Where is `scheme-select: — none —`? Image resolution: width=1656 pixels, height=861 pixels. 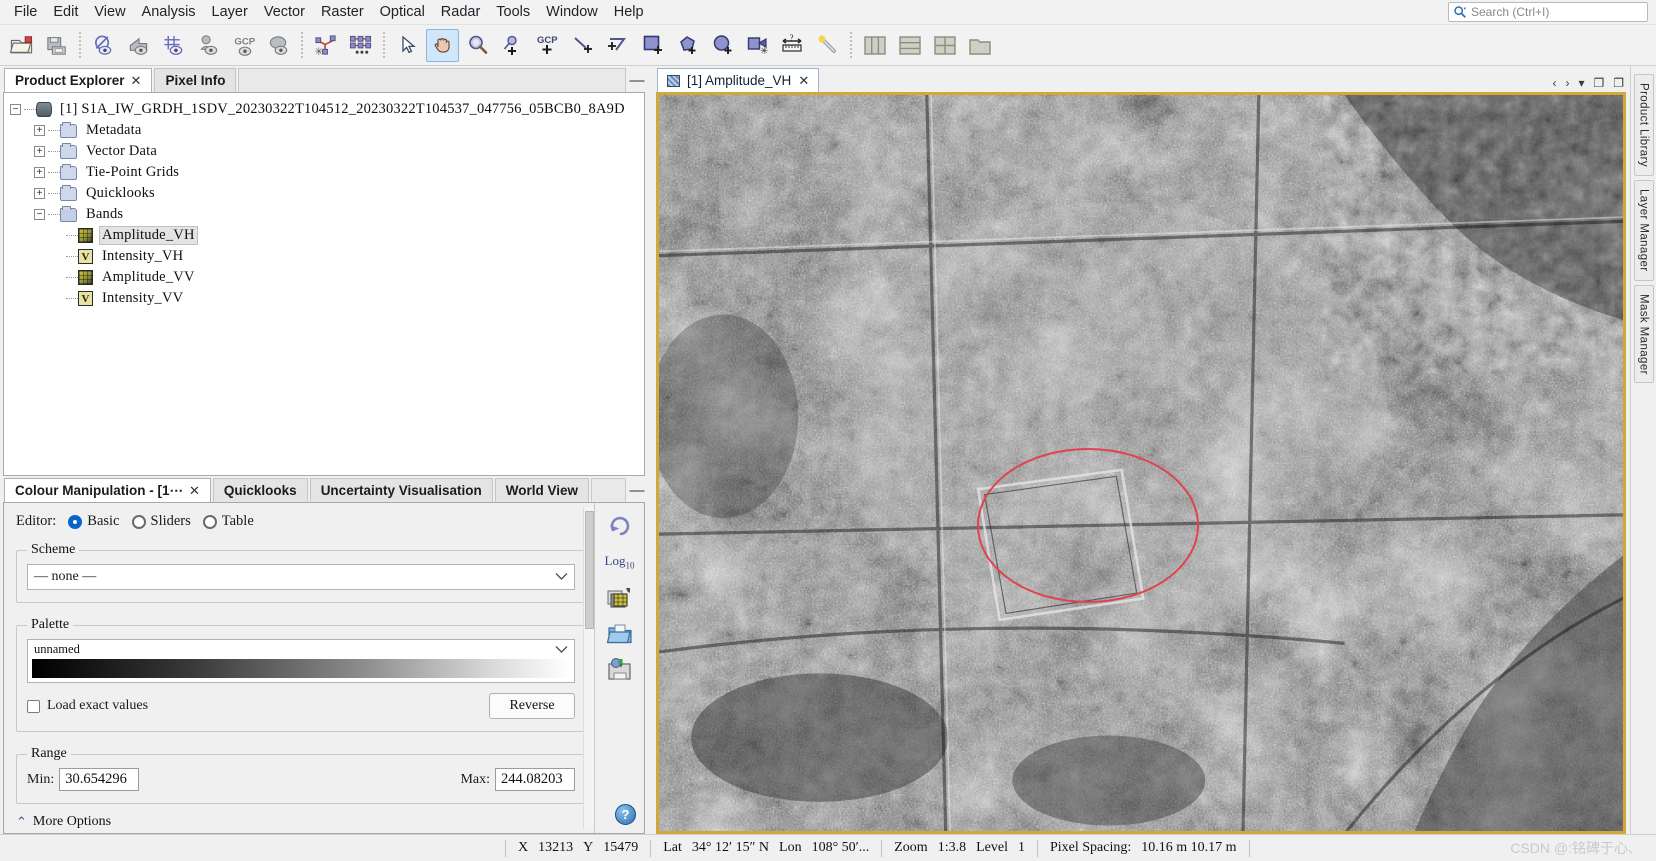 scheme-select: — none — is located at coordinates (301, 577).